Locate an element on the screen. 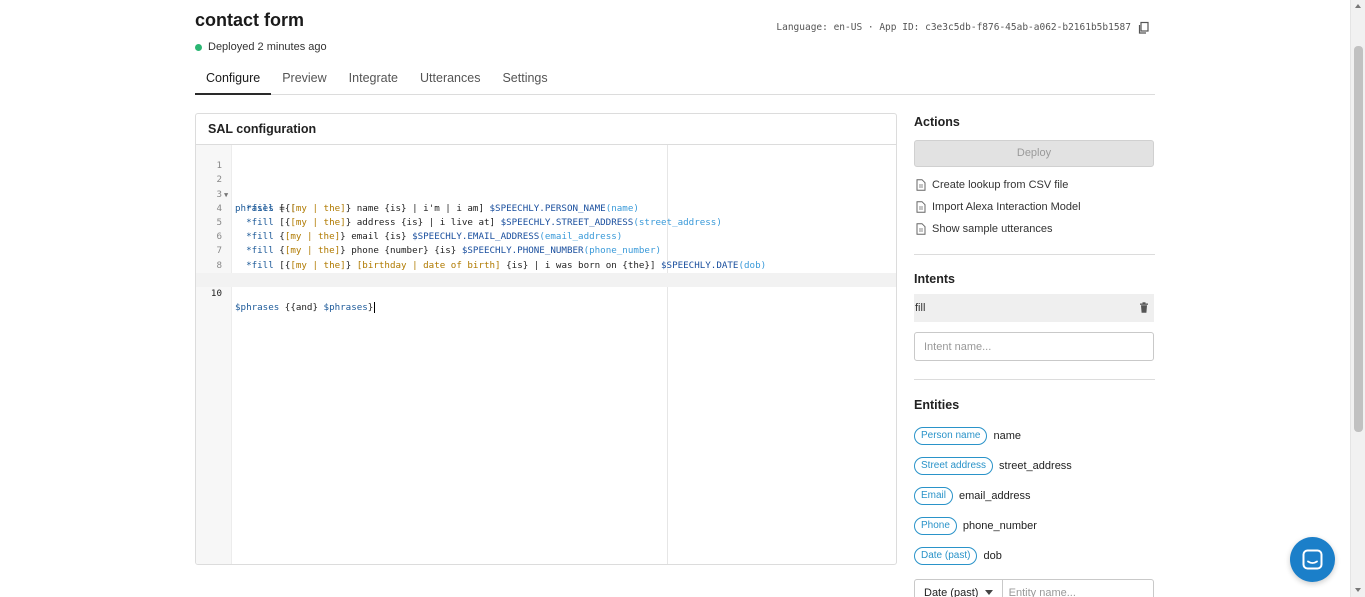  import-alexa-label: Import Alexa Interaction Model is located at coordinates (1006, 207).